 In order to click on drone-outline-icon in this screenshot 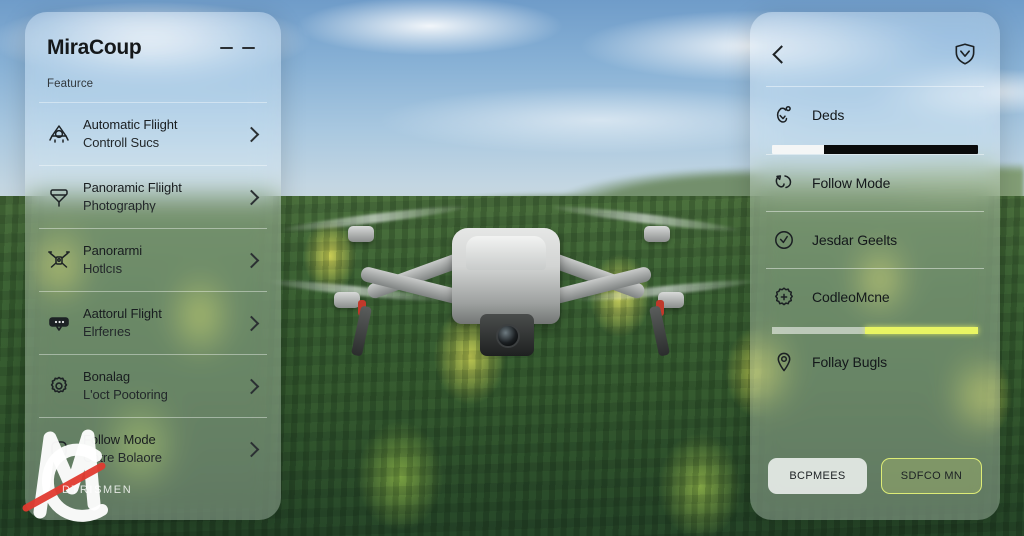, I will do `click(59, 134)`.